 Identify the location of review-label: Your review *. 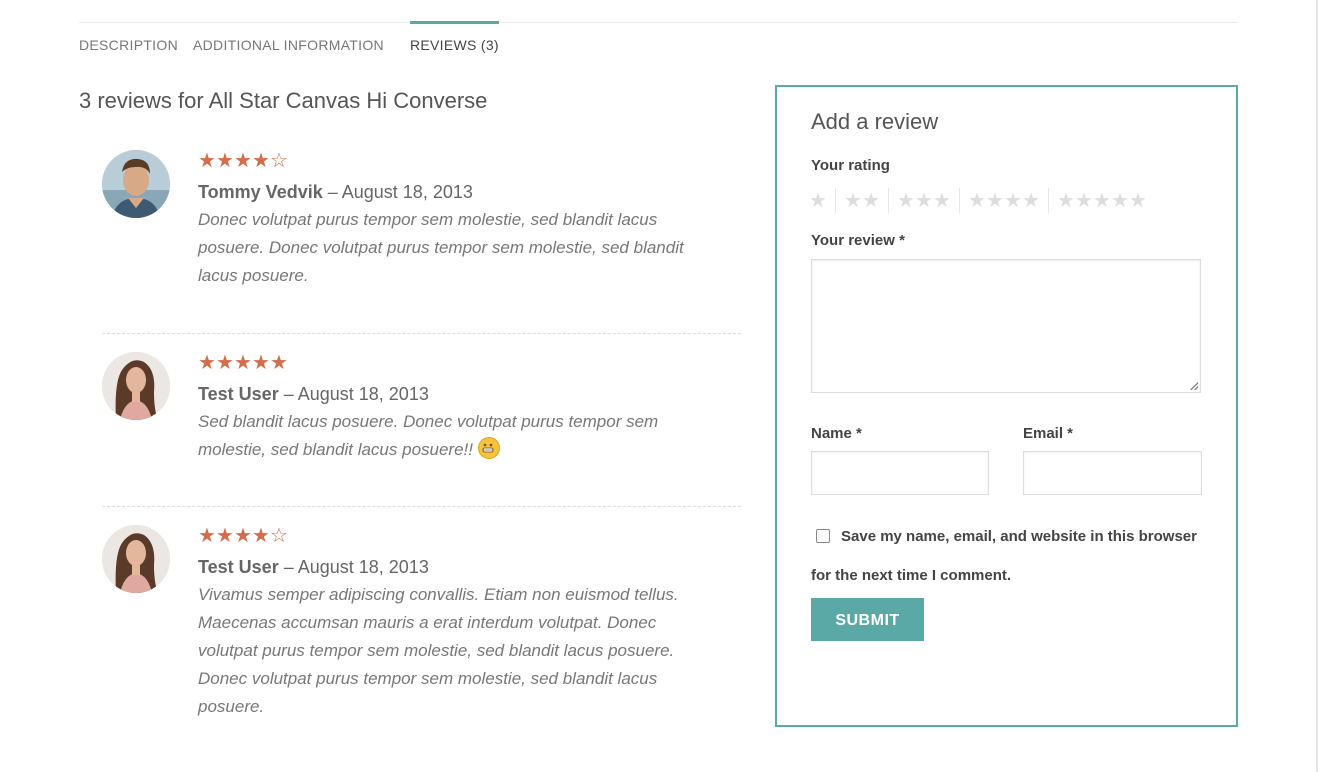
(858, 240).